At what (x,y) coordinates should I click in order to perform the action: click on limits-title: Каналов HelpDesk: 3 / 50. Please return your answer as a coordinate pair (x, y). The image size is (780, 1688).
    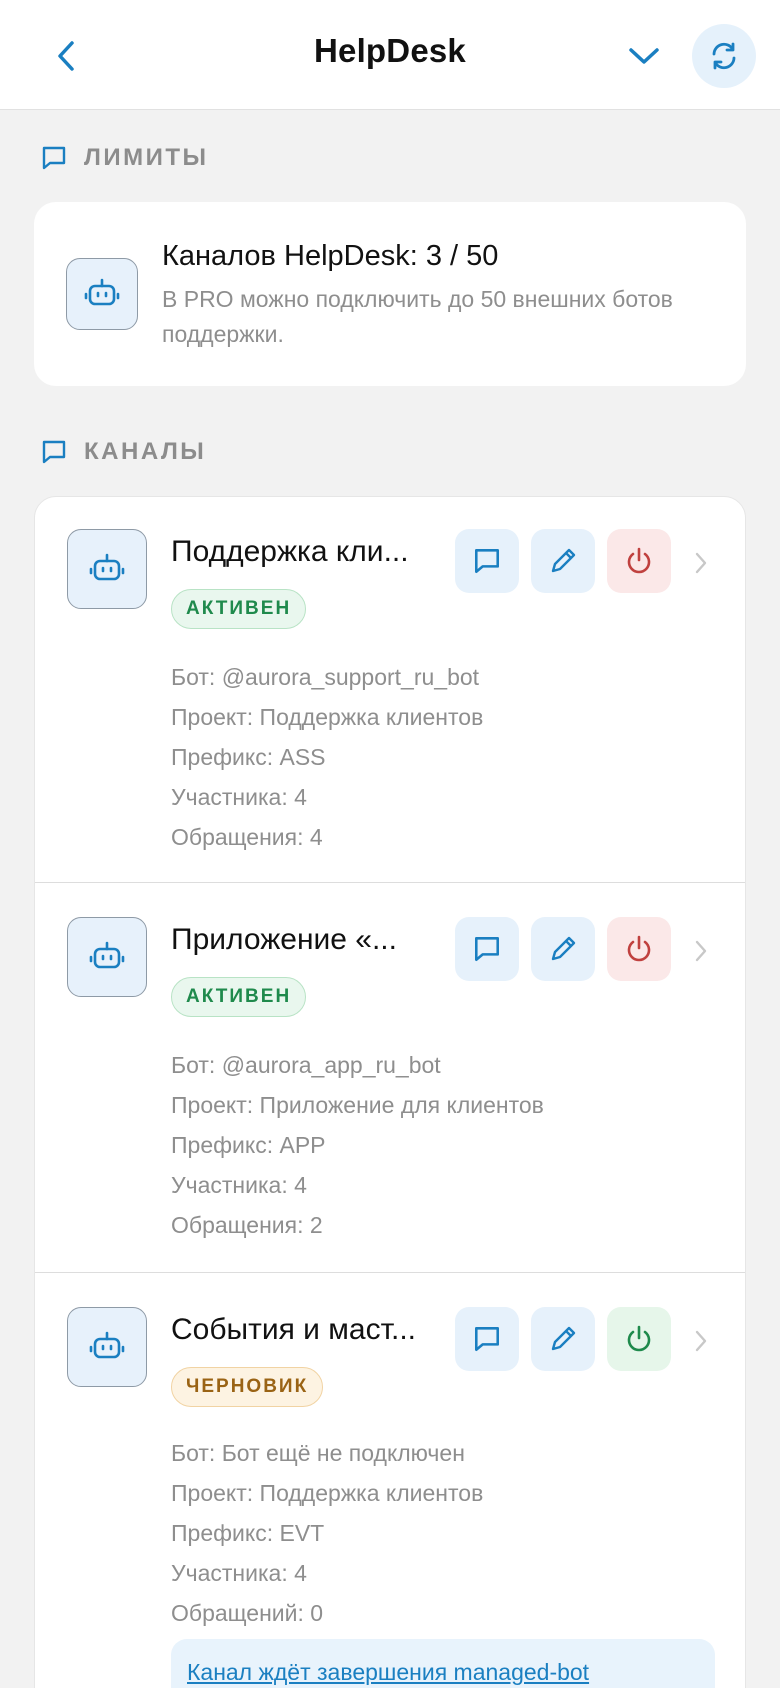
    Looking at the image, I should click on (330, 256).